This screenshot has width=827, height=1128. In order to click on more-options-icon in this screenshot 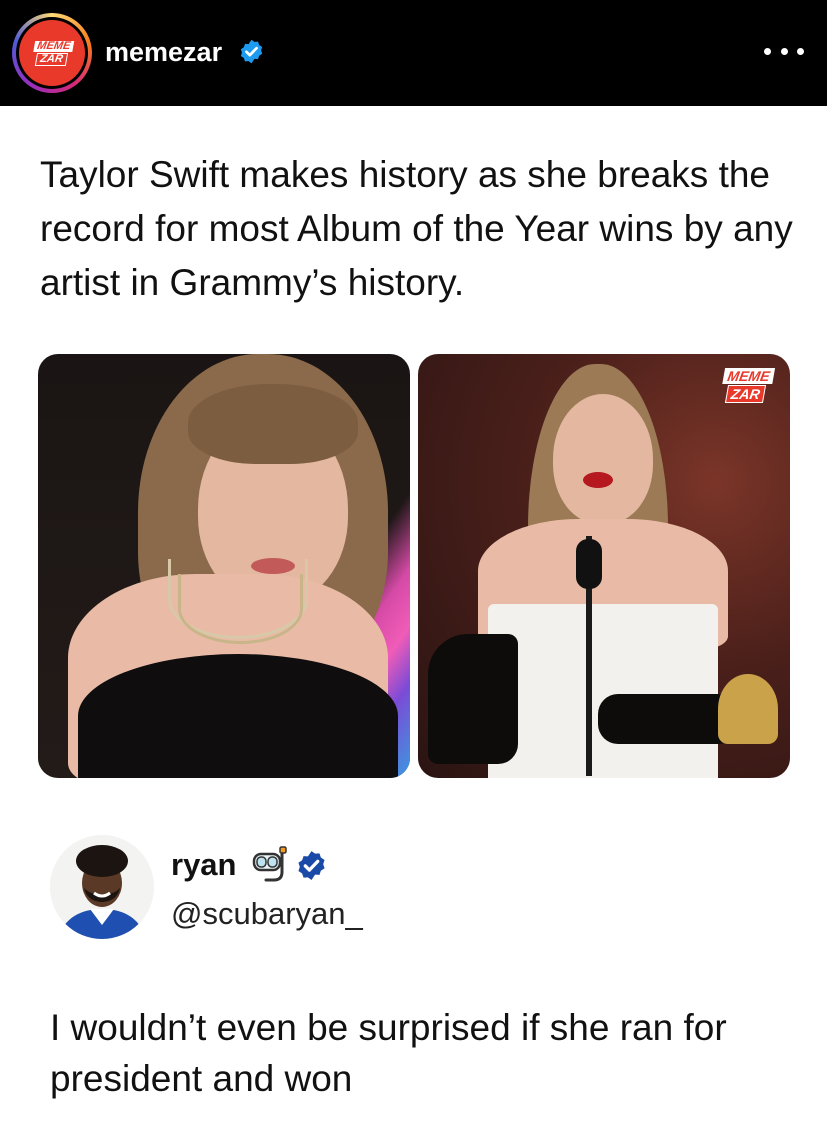, I will do `click(784, 51)`.